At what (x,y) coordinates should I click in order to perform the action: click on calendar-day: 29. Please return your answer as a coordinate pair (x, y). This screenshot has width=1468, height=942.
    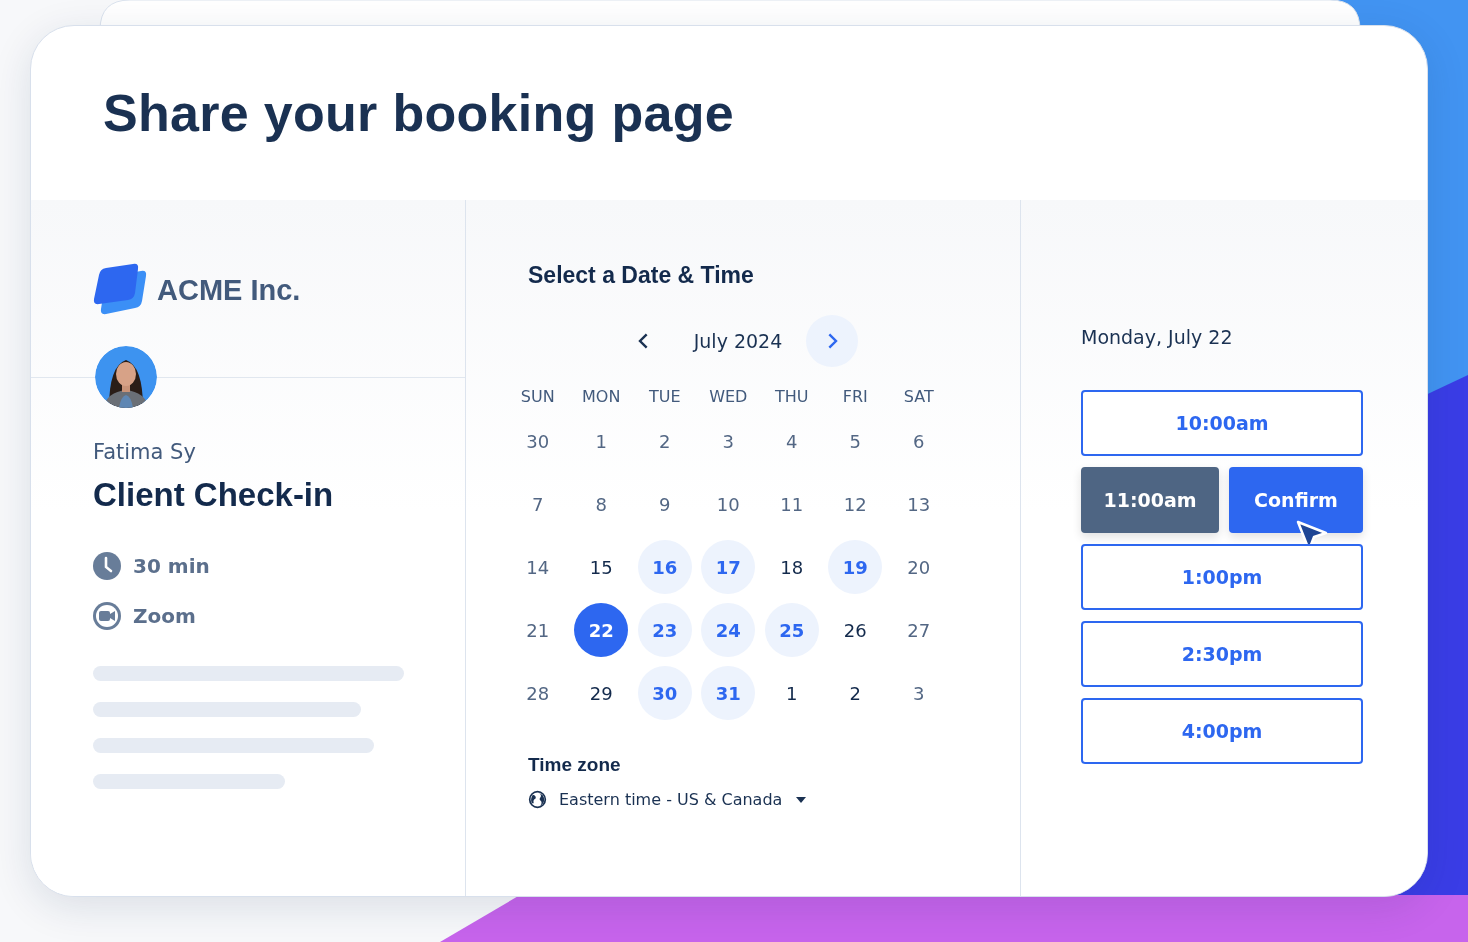
    Looking at the image, I should click on (601, 693).